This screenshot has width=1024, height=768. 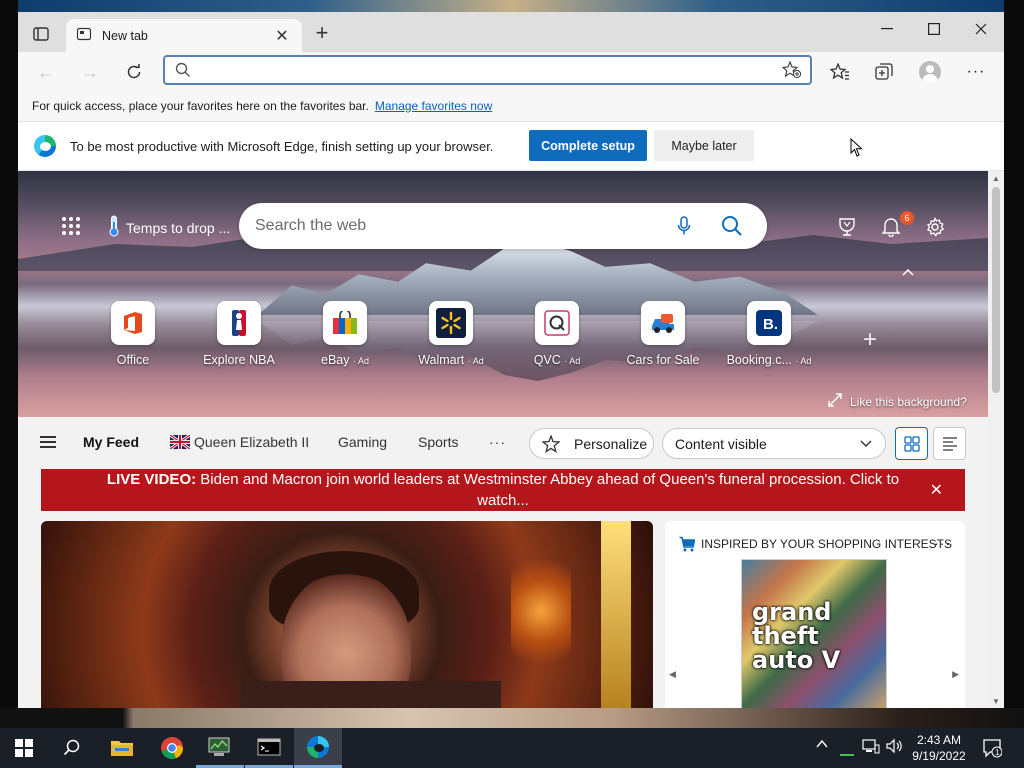 What do you see at coordinates (511, 32) in the screenshot?
I see `tab-strip: New tab ✕ +` at bounding box center [511, 32].